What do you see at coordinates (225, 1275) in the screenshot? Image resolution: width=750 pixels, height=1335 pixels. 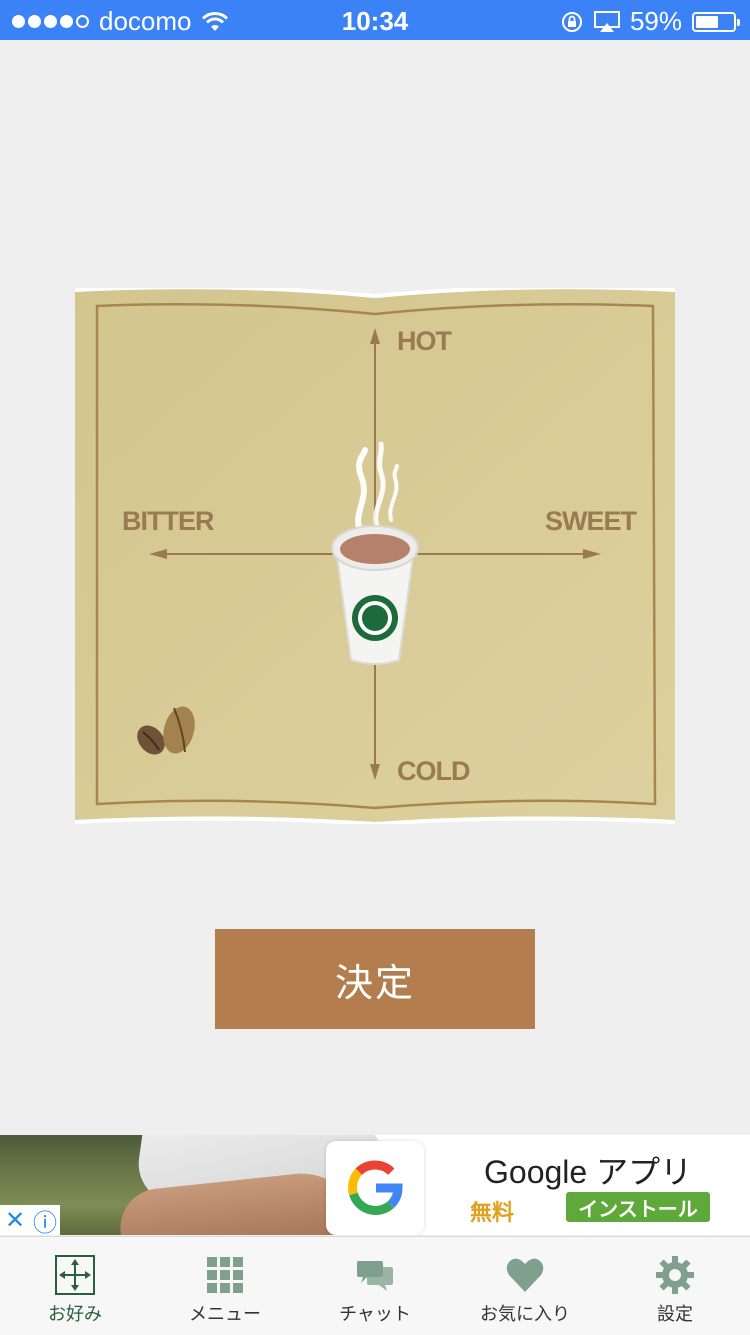 I see `grid-icon` at bounding box center [225, 1275].